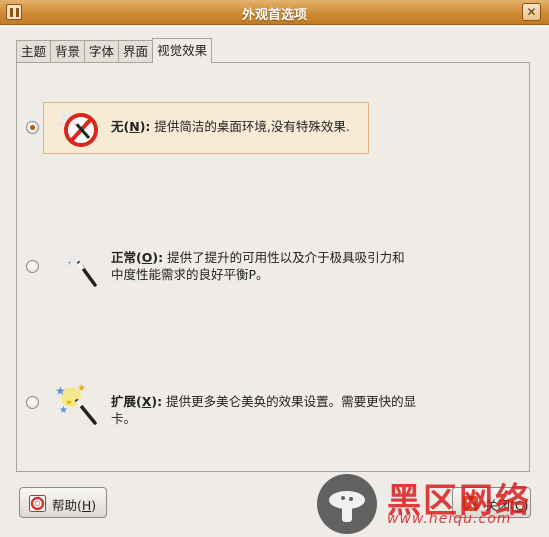 The height and width of the screenshot is (537, 549). What do you see at coordinates (33, 51) in the screenshot?
I see `tab-theme: 主题` at bounding box center [33, 51].